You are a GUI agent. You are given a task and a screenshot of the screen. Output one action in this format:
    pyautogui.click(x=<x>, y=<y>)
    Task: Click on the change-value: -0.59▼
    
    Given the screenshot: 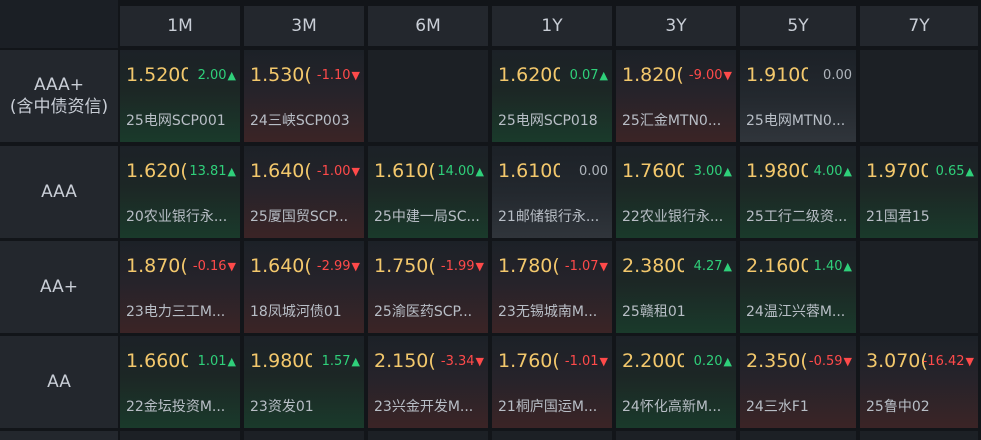 What is the action you would take?
    pyautogui.click(x=830, y=361)
    